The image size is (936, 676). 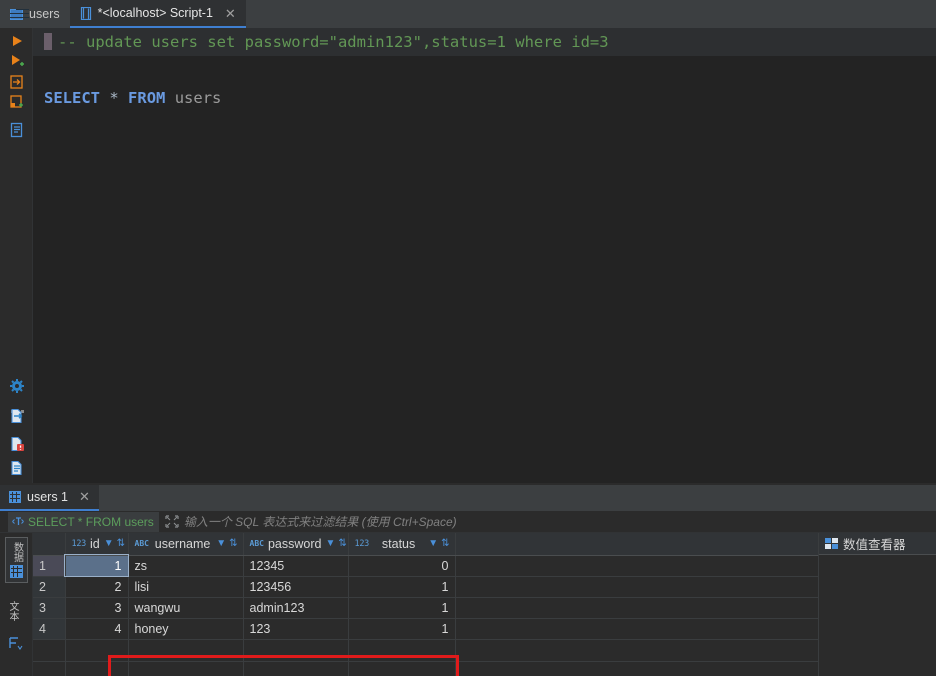 I want to click on active-query-chip: SELECT * FROM users, so click(x=83, y=521).